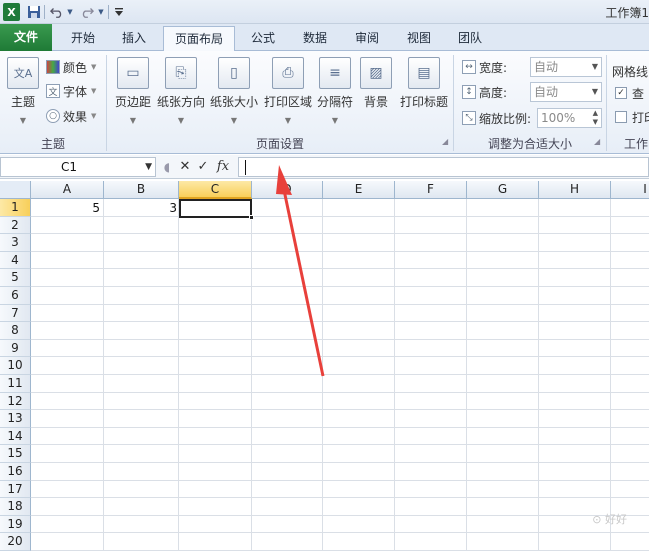 Image resolution: width=649 pixels, height=551 pixels. I want to click on column-header-a: A, so click(67, 190).